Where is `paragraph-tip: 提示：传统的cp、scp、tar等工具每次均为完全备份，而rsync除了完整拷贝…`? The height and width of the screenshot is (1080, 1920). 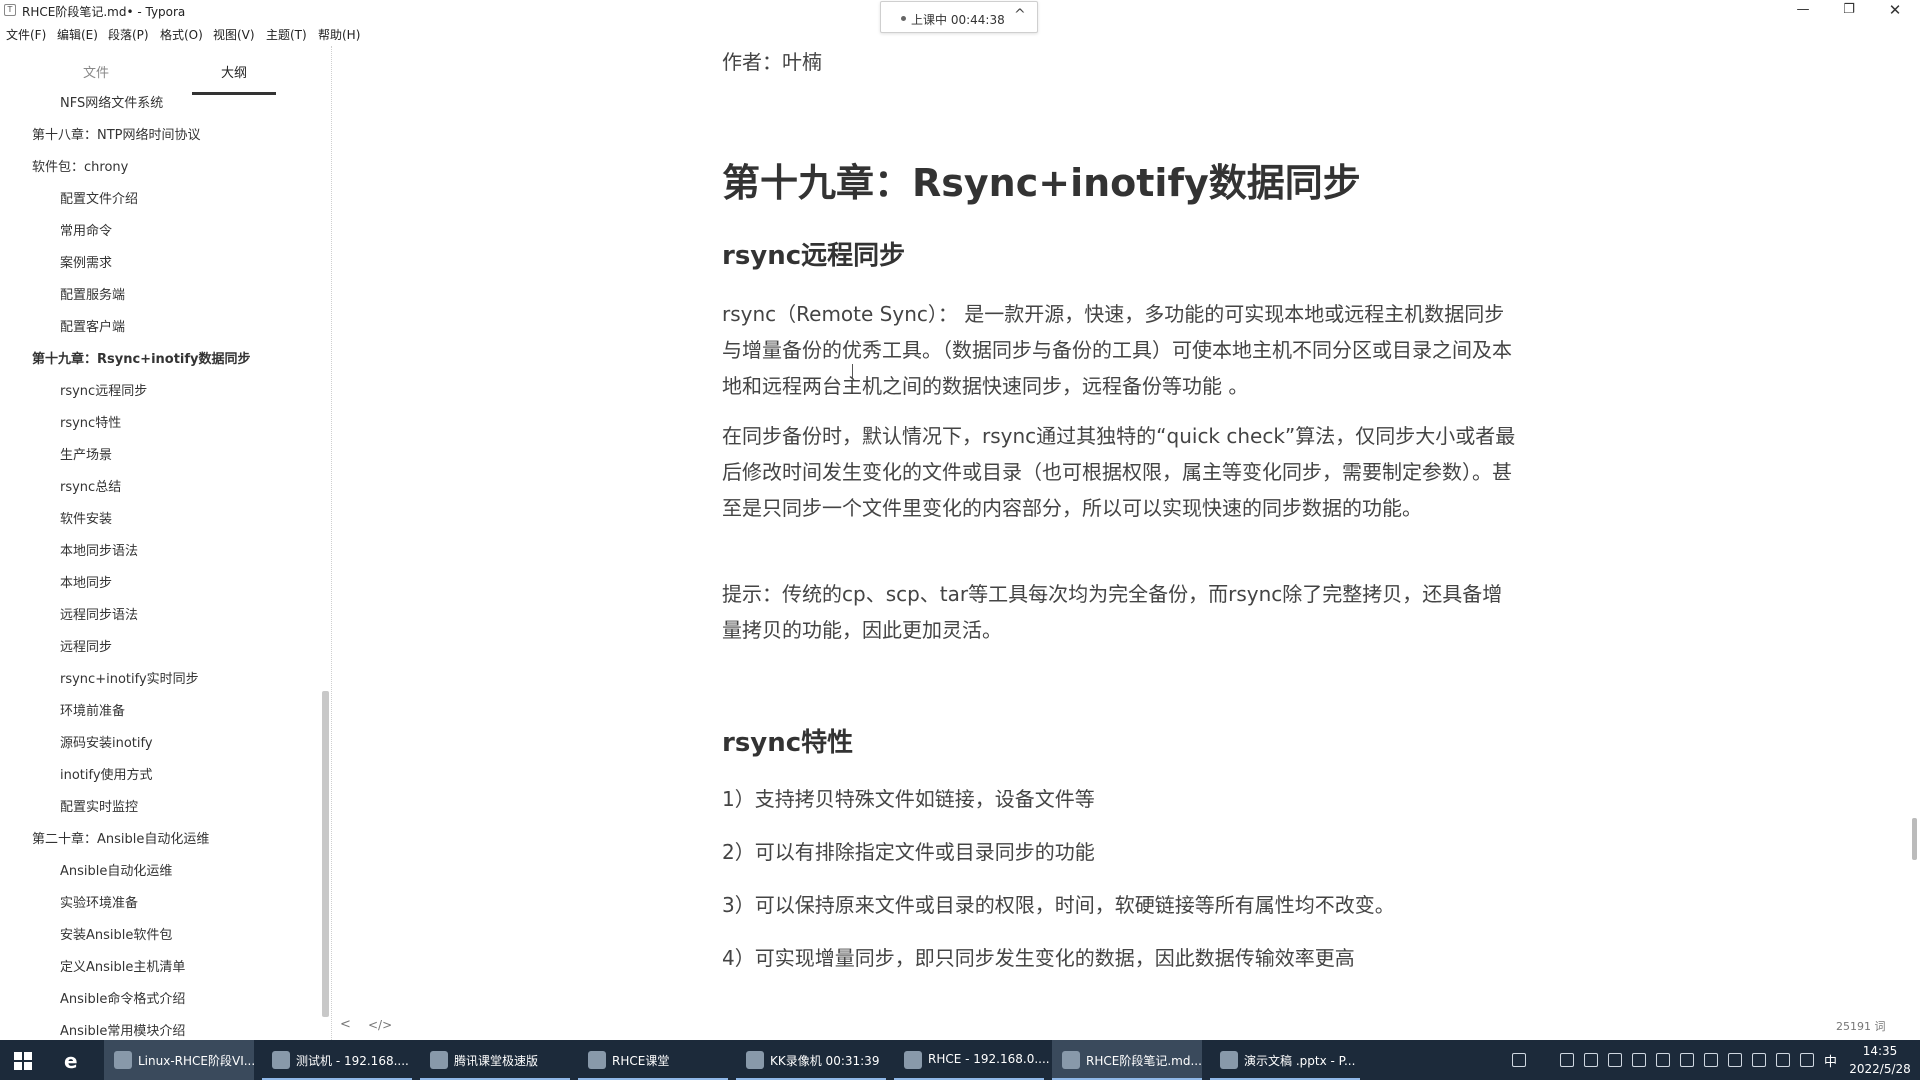 paragraph-tip: 提示：传统的cp、scp、tar等工具每次均为完全备份，而rsync除了完整拷贝… is located at coordinates (1112, 612).